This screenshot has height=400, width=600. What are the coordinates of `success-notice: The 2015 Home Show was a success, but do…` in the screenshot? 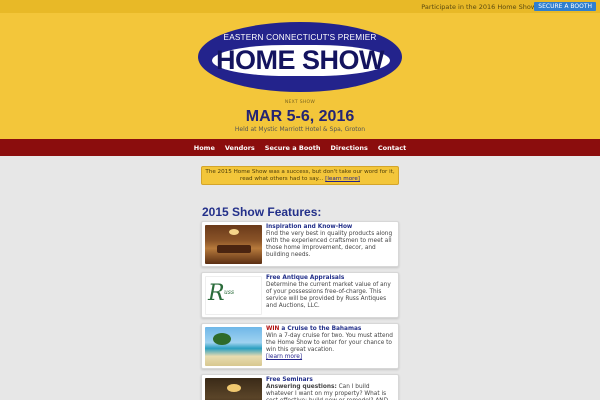 It's located at (300, 175).